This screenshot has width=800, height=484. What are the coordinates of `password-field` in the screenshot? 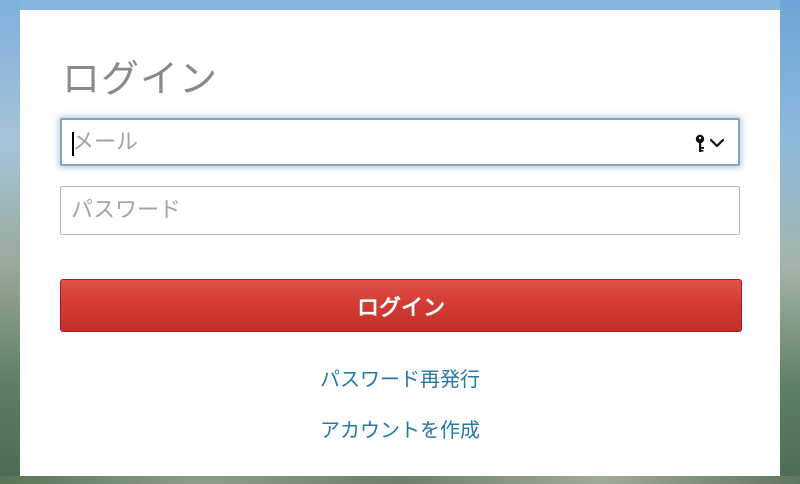 It's located at (400, 210).